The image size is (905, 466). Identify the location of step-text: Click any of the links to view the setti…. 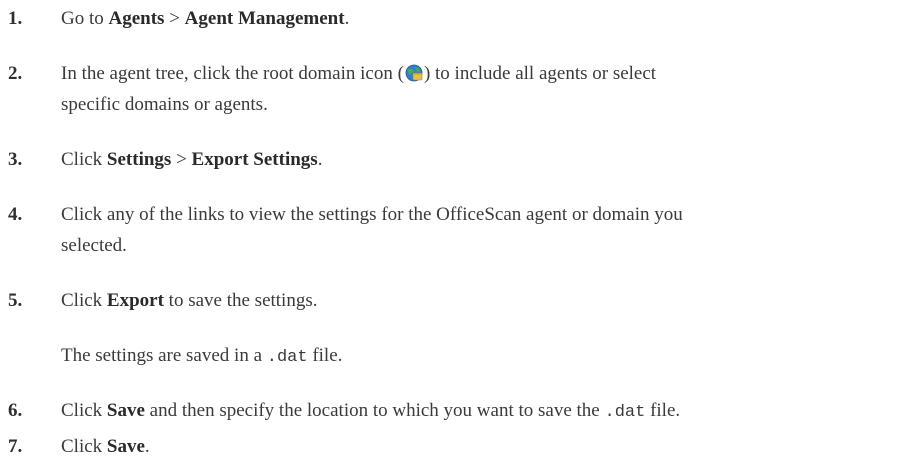
(478, 230).